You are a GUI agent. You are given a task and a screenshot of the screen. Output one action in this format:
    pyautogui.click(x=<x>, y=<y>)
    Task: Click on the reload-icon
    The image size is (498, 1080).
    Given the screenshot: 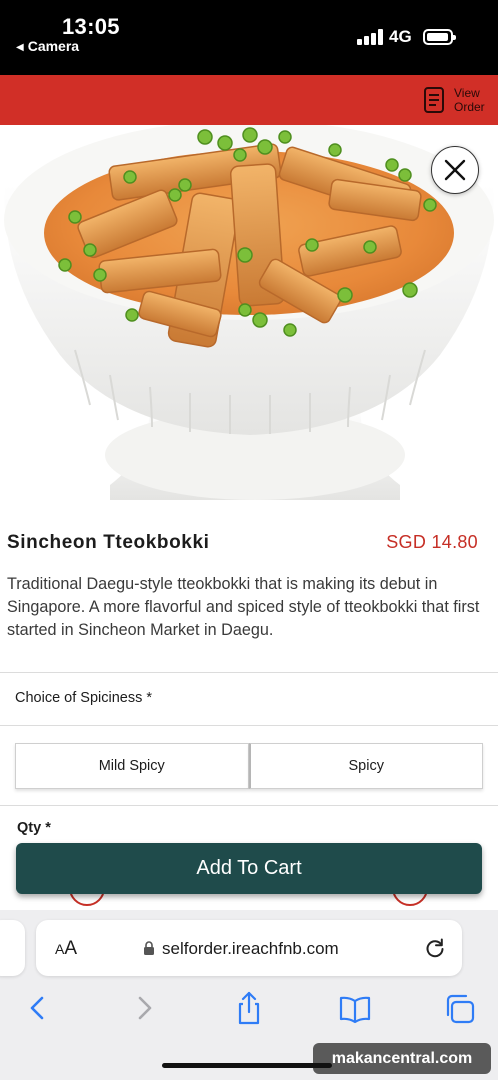 What is the action you would take?
    pyautogui.click(x=435, y=948)
    